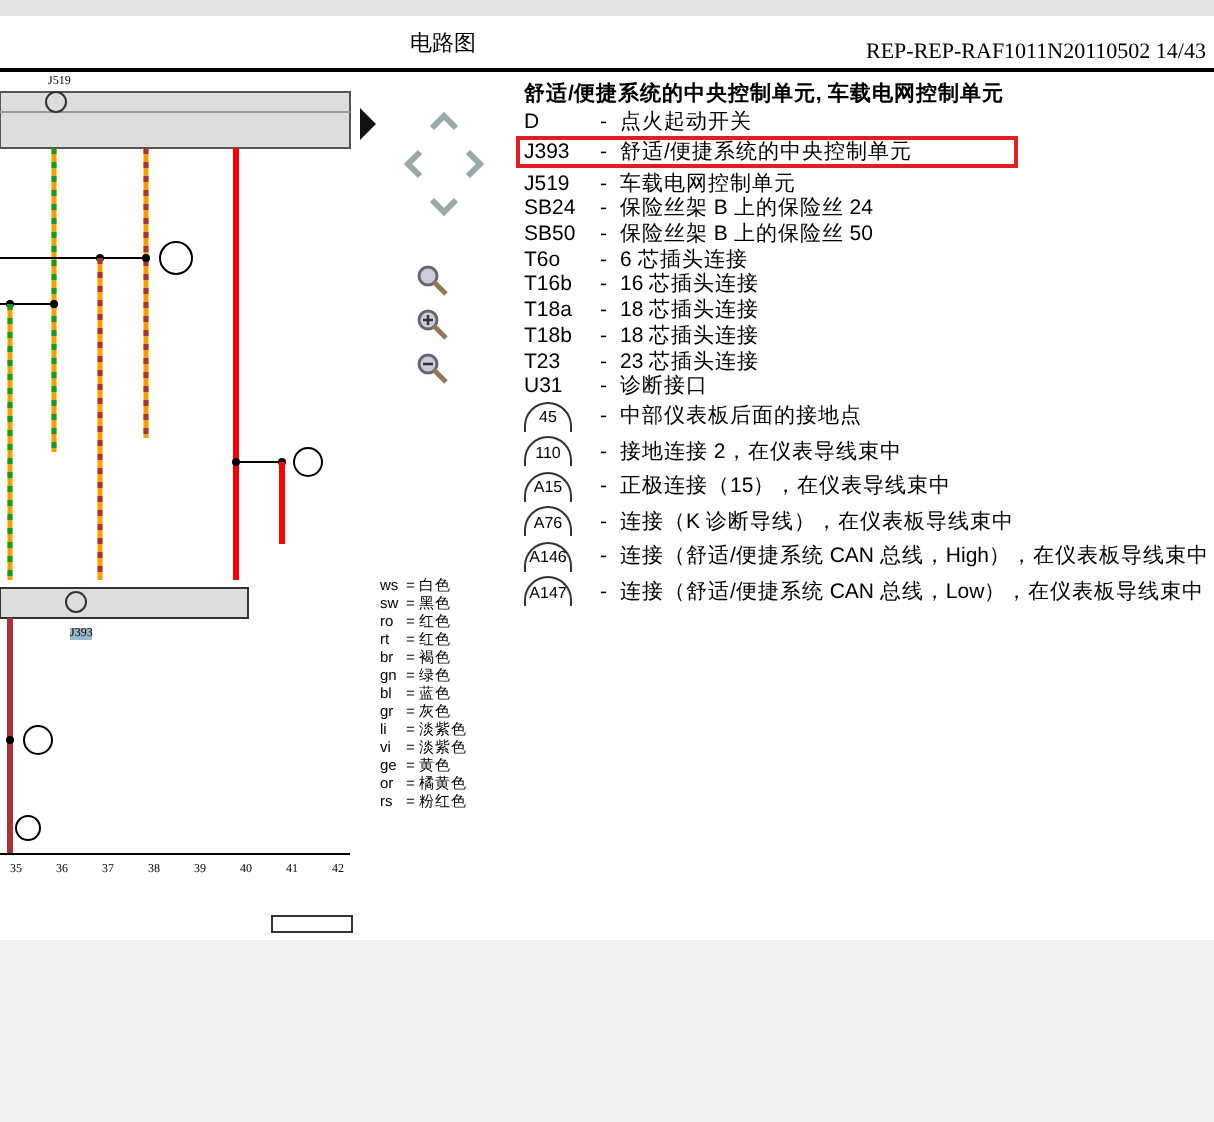 This screenshot has width=1214, height=1122. I want to click on component-description: 诊断接口, so click(664, 386).